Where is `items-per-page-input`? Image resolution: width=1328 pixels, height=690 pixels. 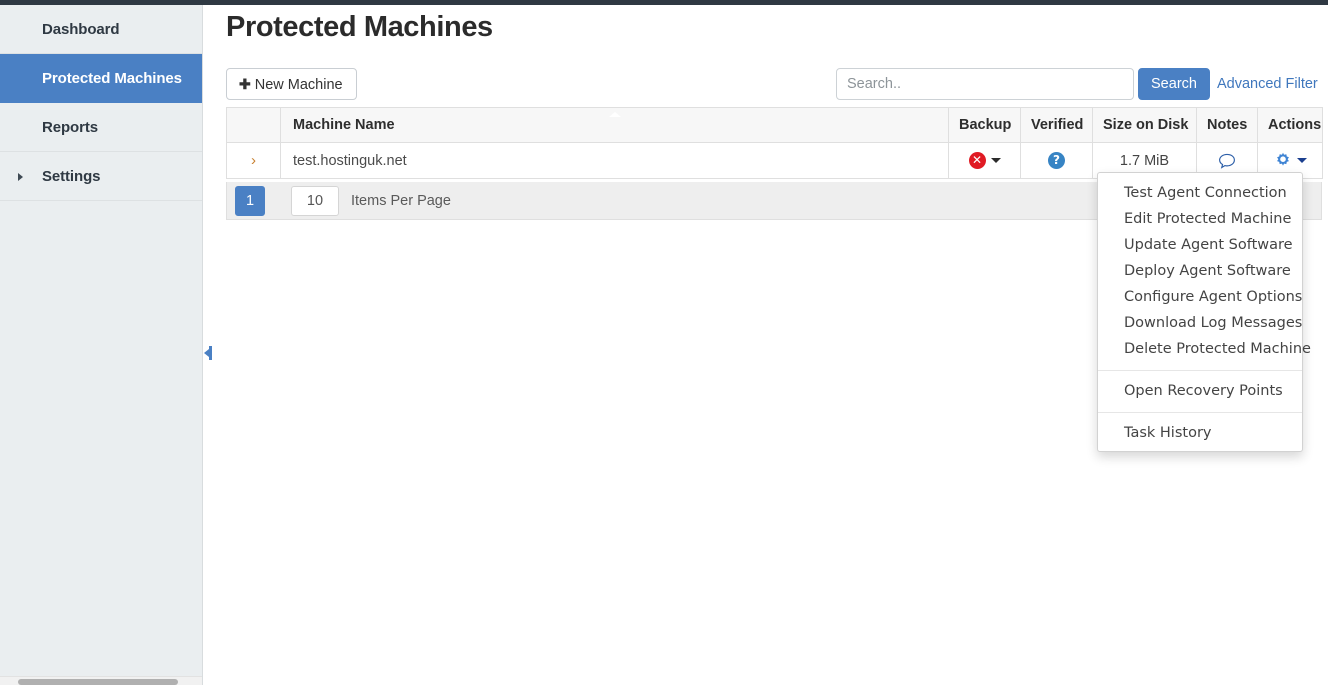 items-per-page-input is located at coordinates (315, 201).